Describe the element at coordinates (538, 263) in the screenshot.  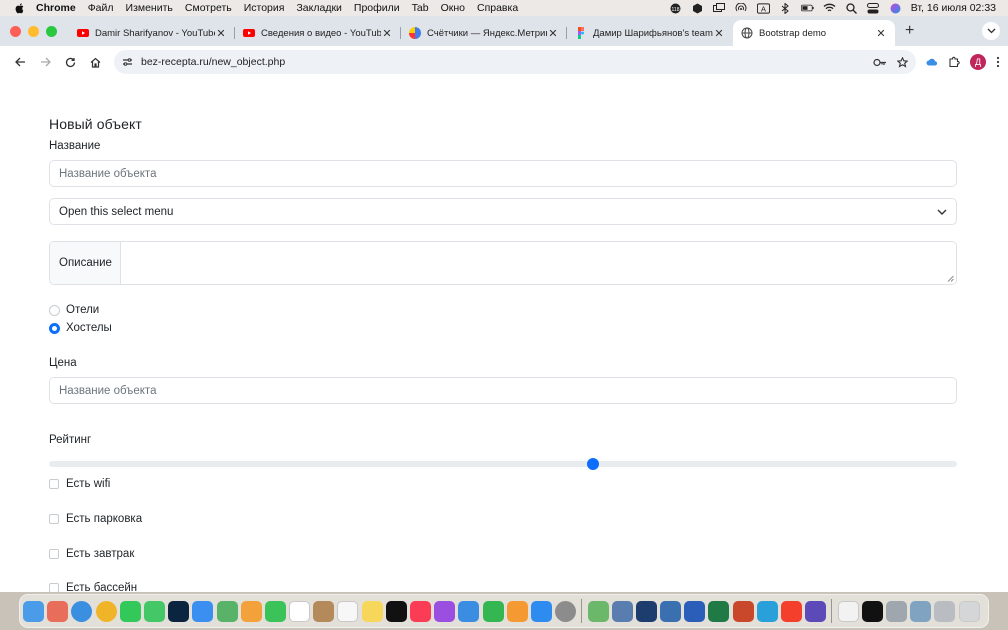
I see `description-textarea` at that location.